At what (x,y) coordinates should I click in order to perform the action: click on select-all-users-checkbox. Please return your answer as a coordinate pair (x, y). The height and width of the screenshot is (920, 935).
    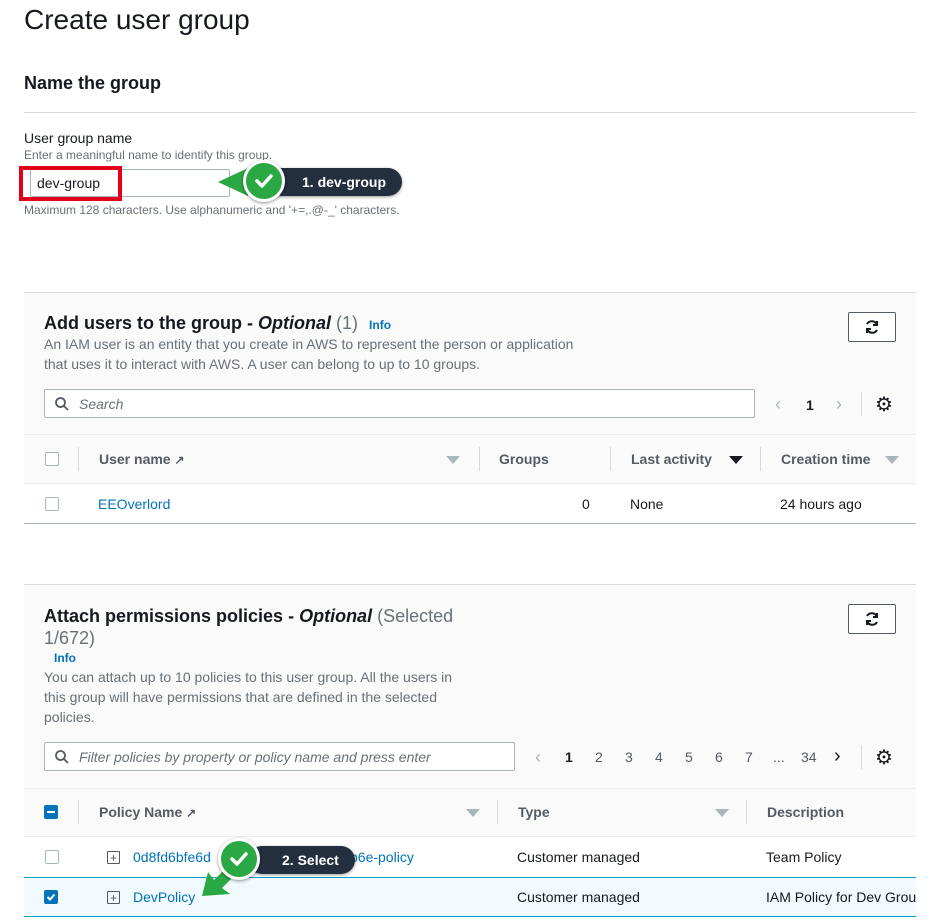
    Looking at the image, I should click on (52, 459).